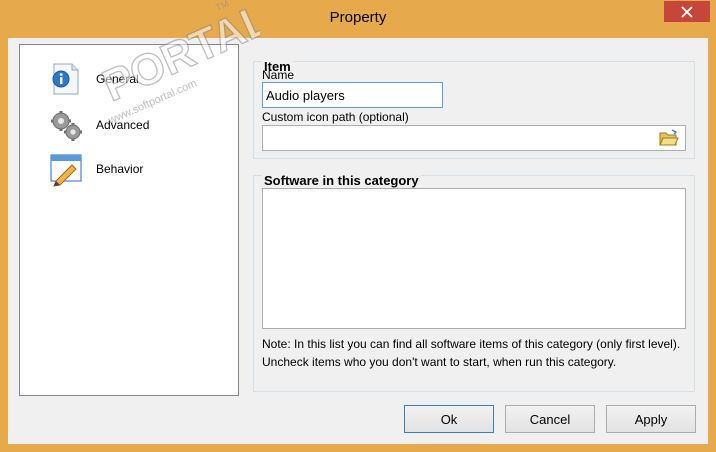 This screenshot has width=716, height=452. Describe the element at coordinates (117, 79) in the screenshot. I see `nav-item-label: General` at that location.